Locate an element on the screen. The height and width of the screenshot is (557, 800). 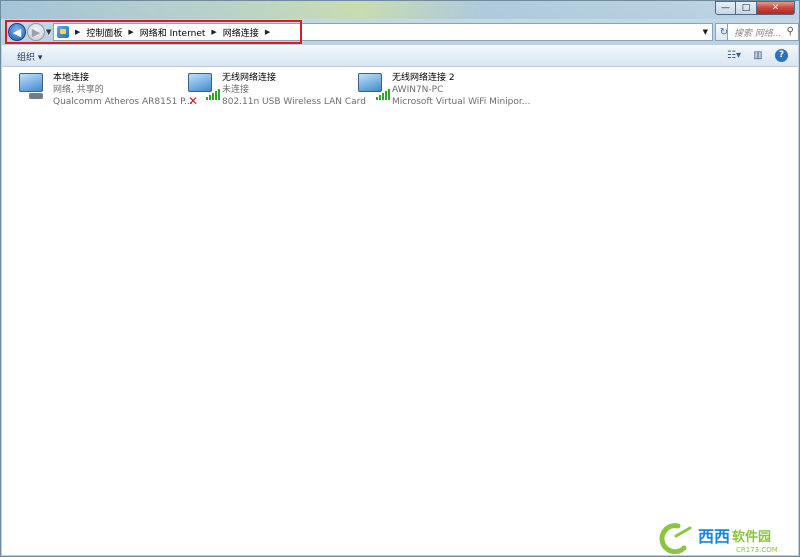
command-bar-right: ☷▾ ▥ ? is located at coordinates (757, 55).